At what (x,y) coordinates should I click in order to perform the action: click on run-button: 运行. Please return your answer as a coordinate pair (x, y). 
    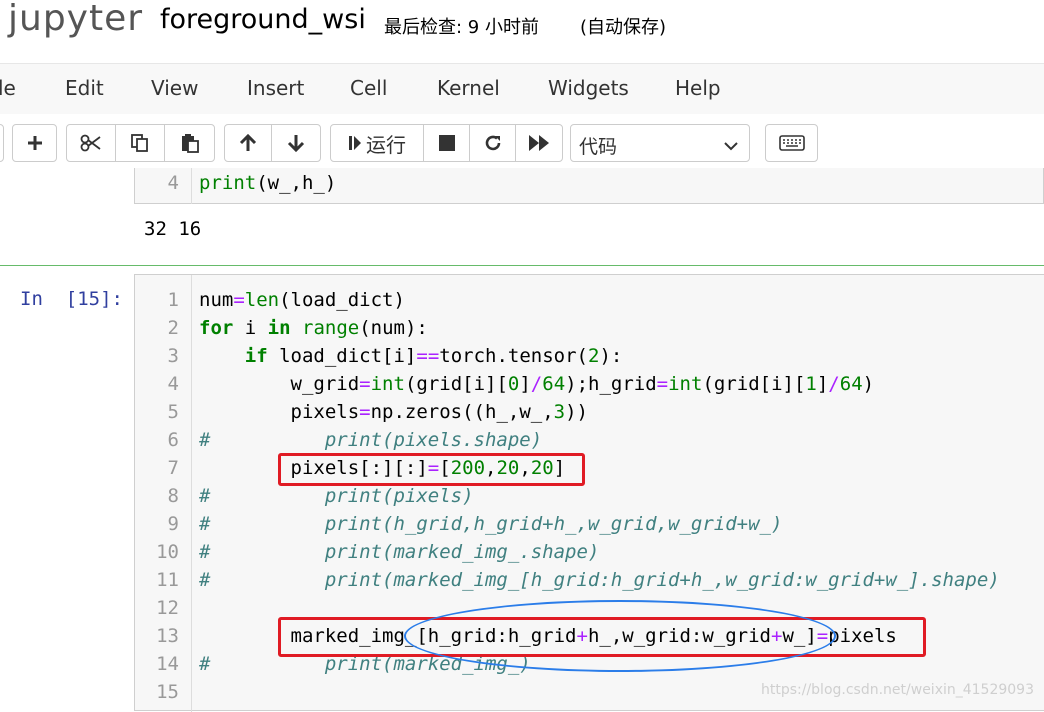
    Looking at the image, I should click on (377, 143).